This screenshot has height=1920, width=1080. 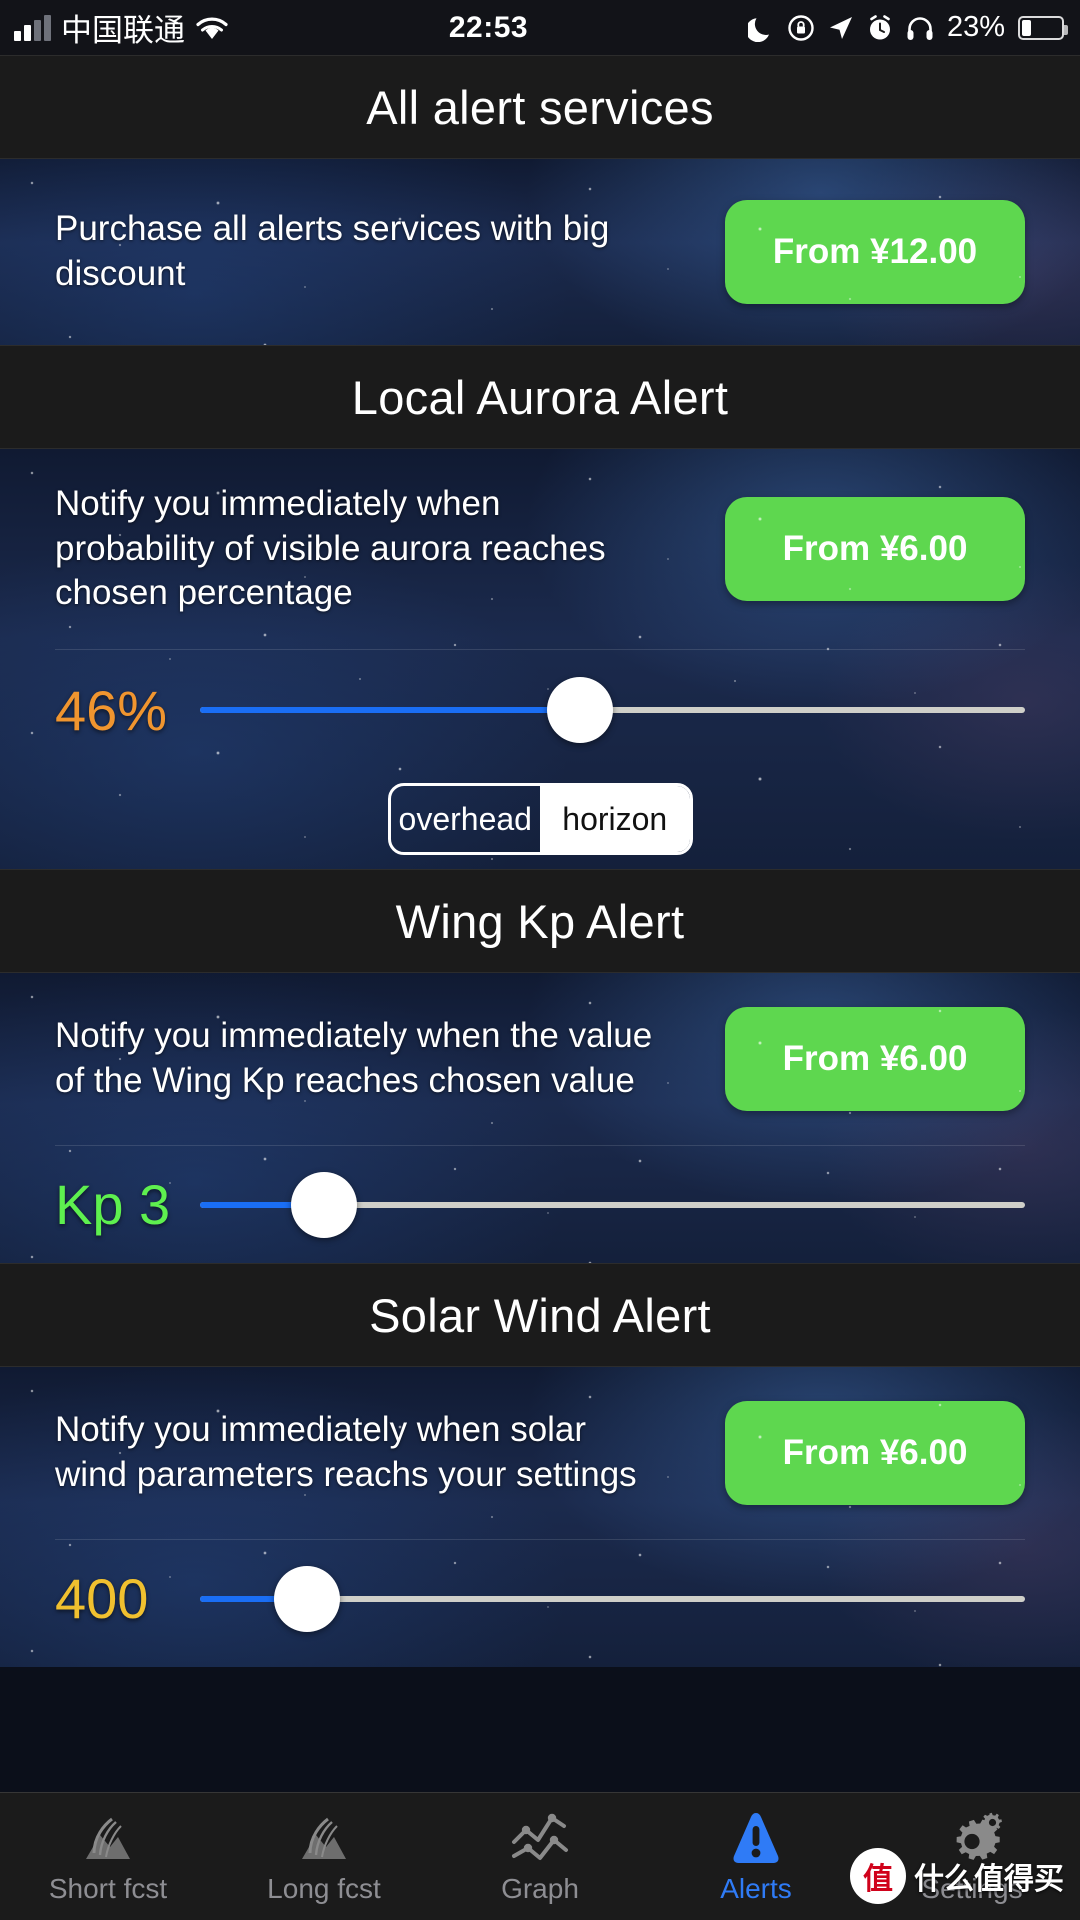 I want to click on rotation-lock-icon, so click(x=801, y=28).